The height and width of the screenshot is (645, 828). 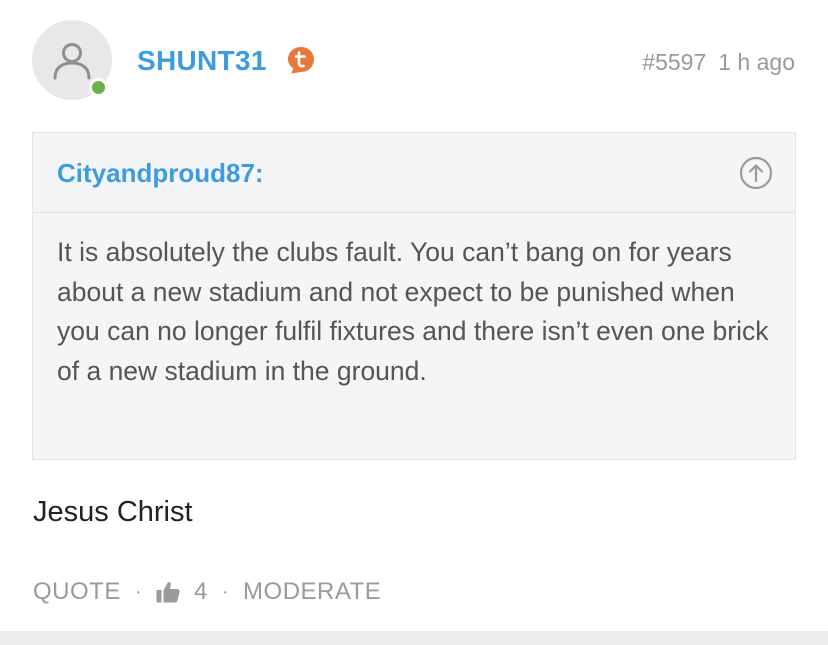 I want to click on post-body: Jesus Christ, so click(x=113, y=512).